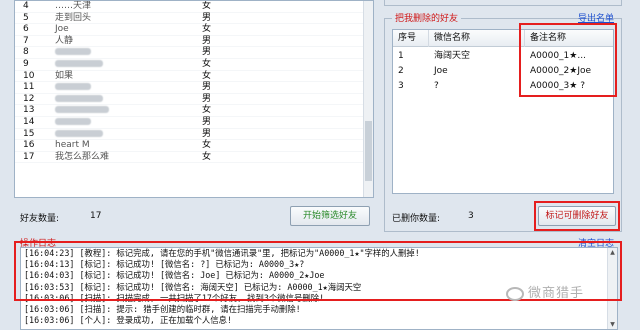 The height and width of the screenshot is (330, 640). I want to click on list-item-index: 4, so click(26, 6).